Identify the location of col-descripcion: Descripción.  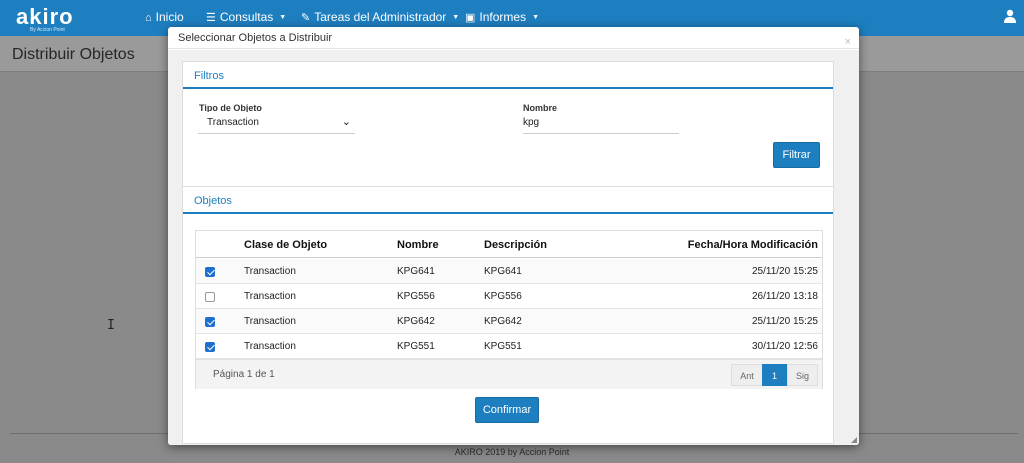
(515, 245).